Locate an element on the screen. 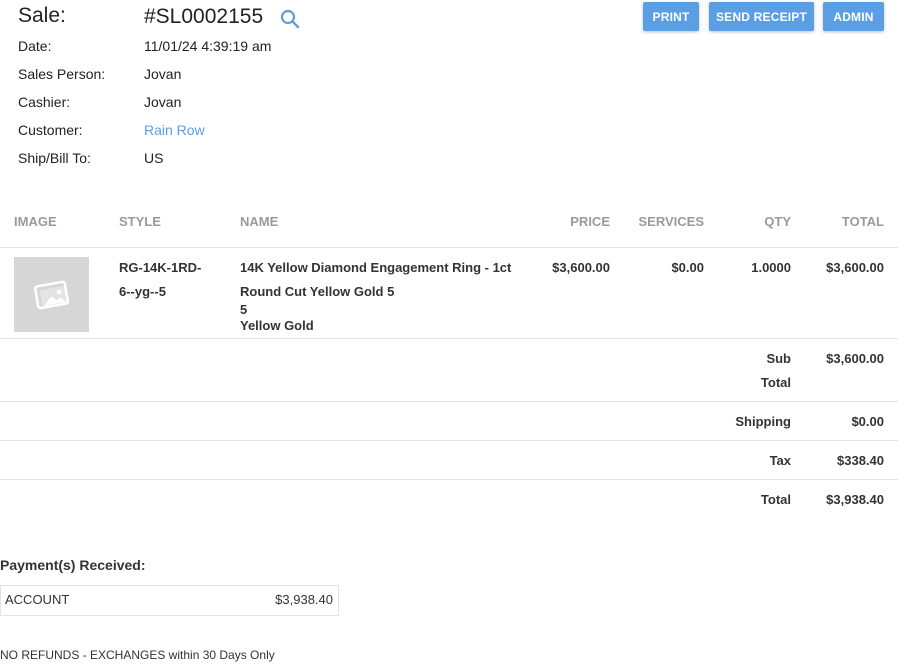 This screenshot has height=669, width=906. payment-method: ACCOUNT is located at coordinates (37, 599).